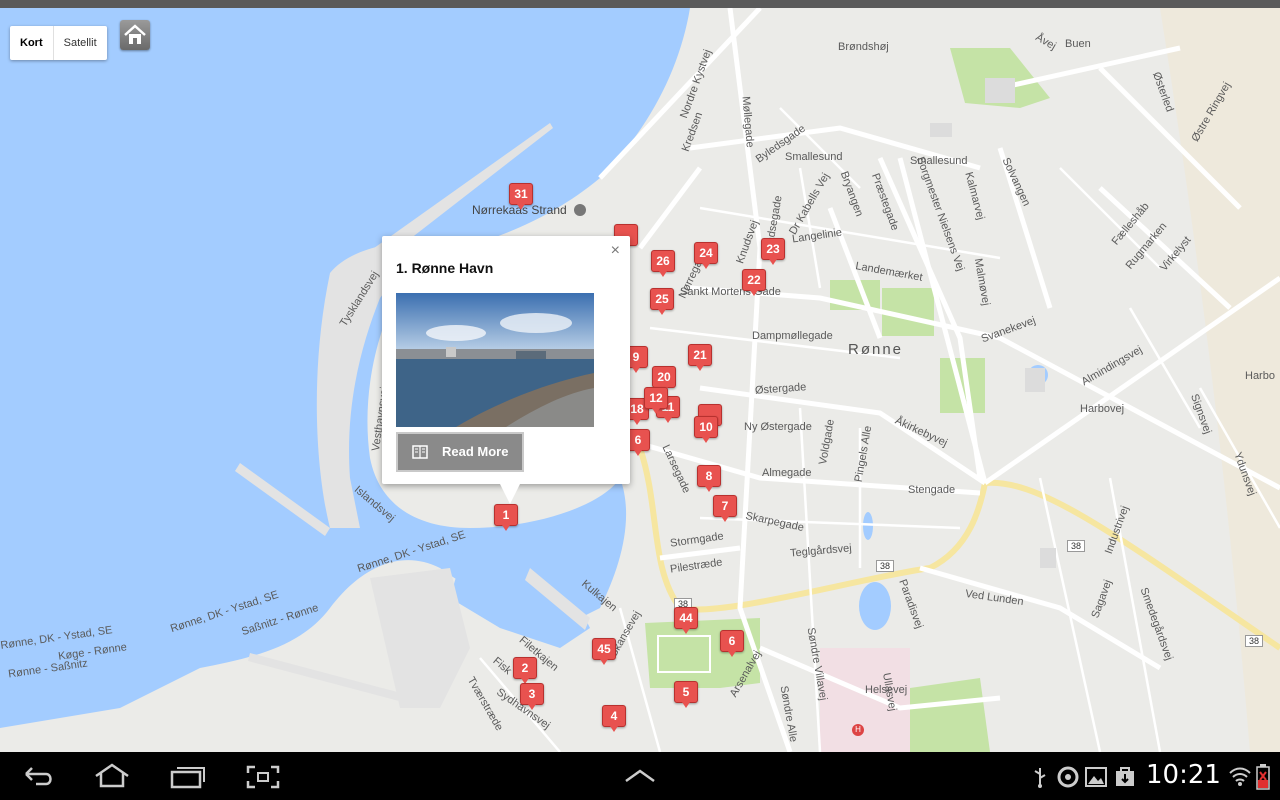 The width and height of the screenshot is (1280, 800). I want to click on street-label: Brøndshøj, so click(863, 47).